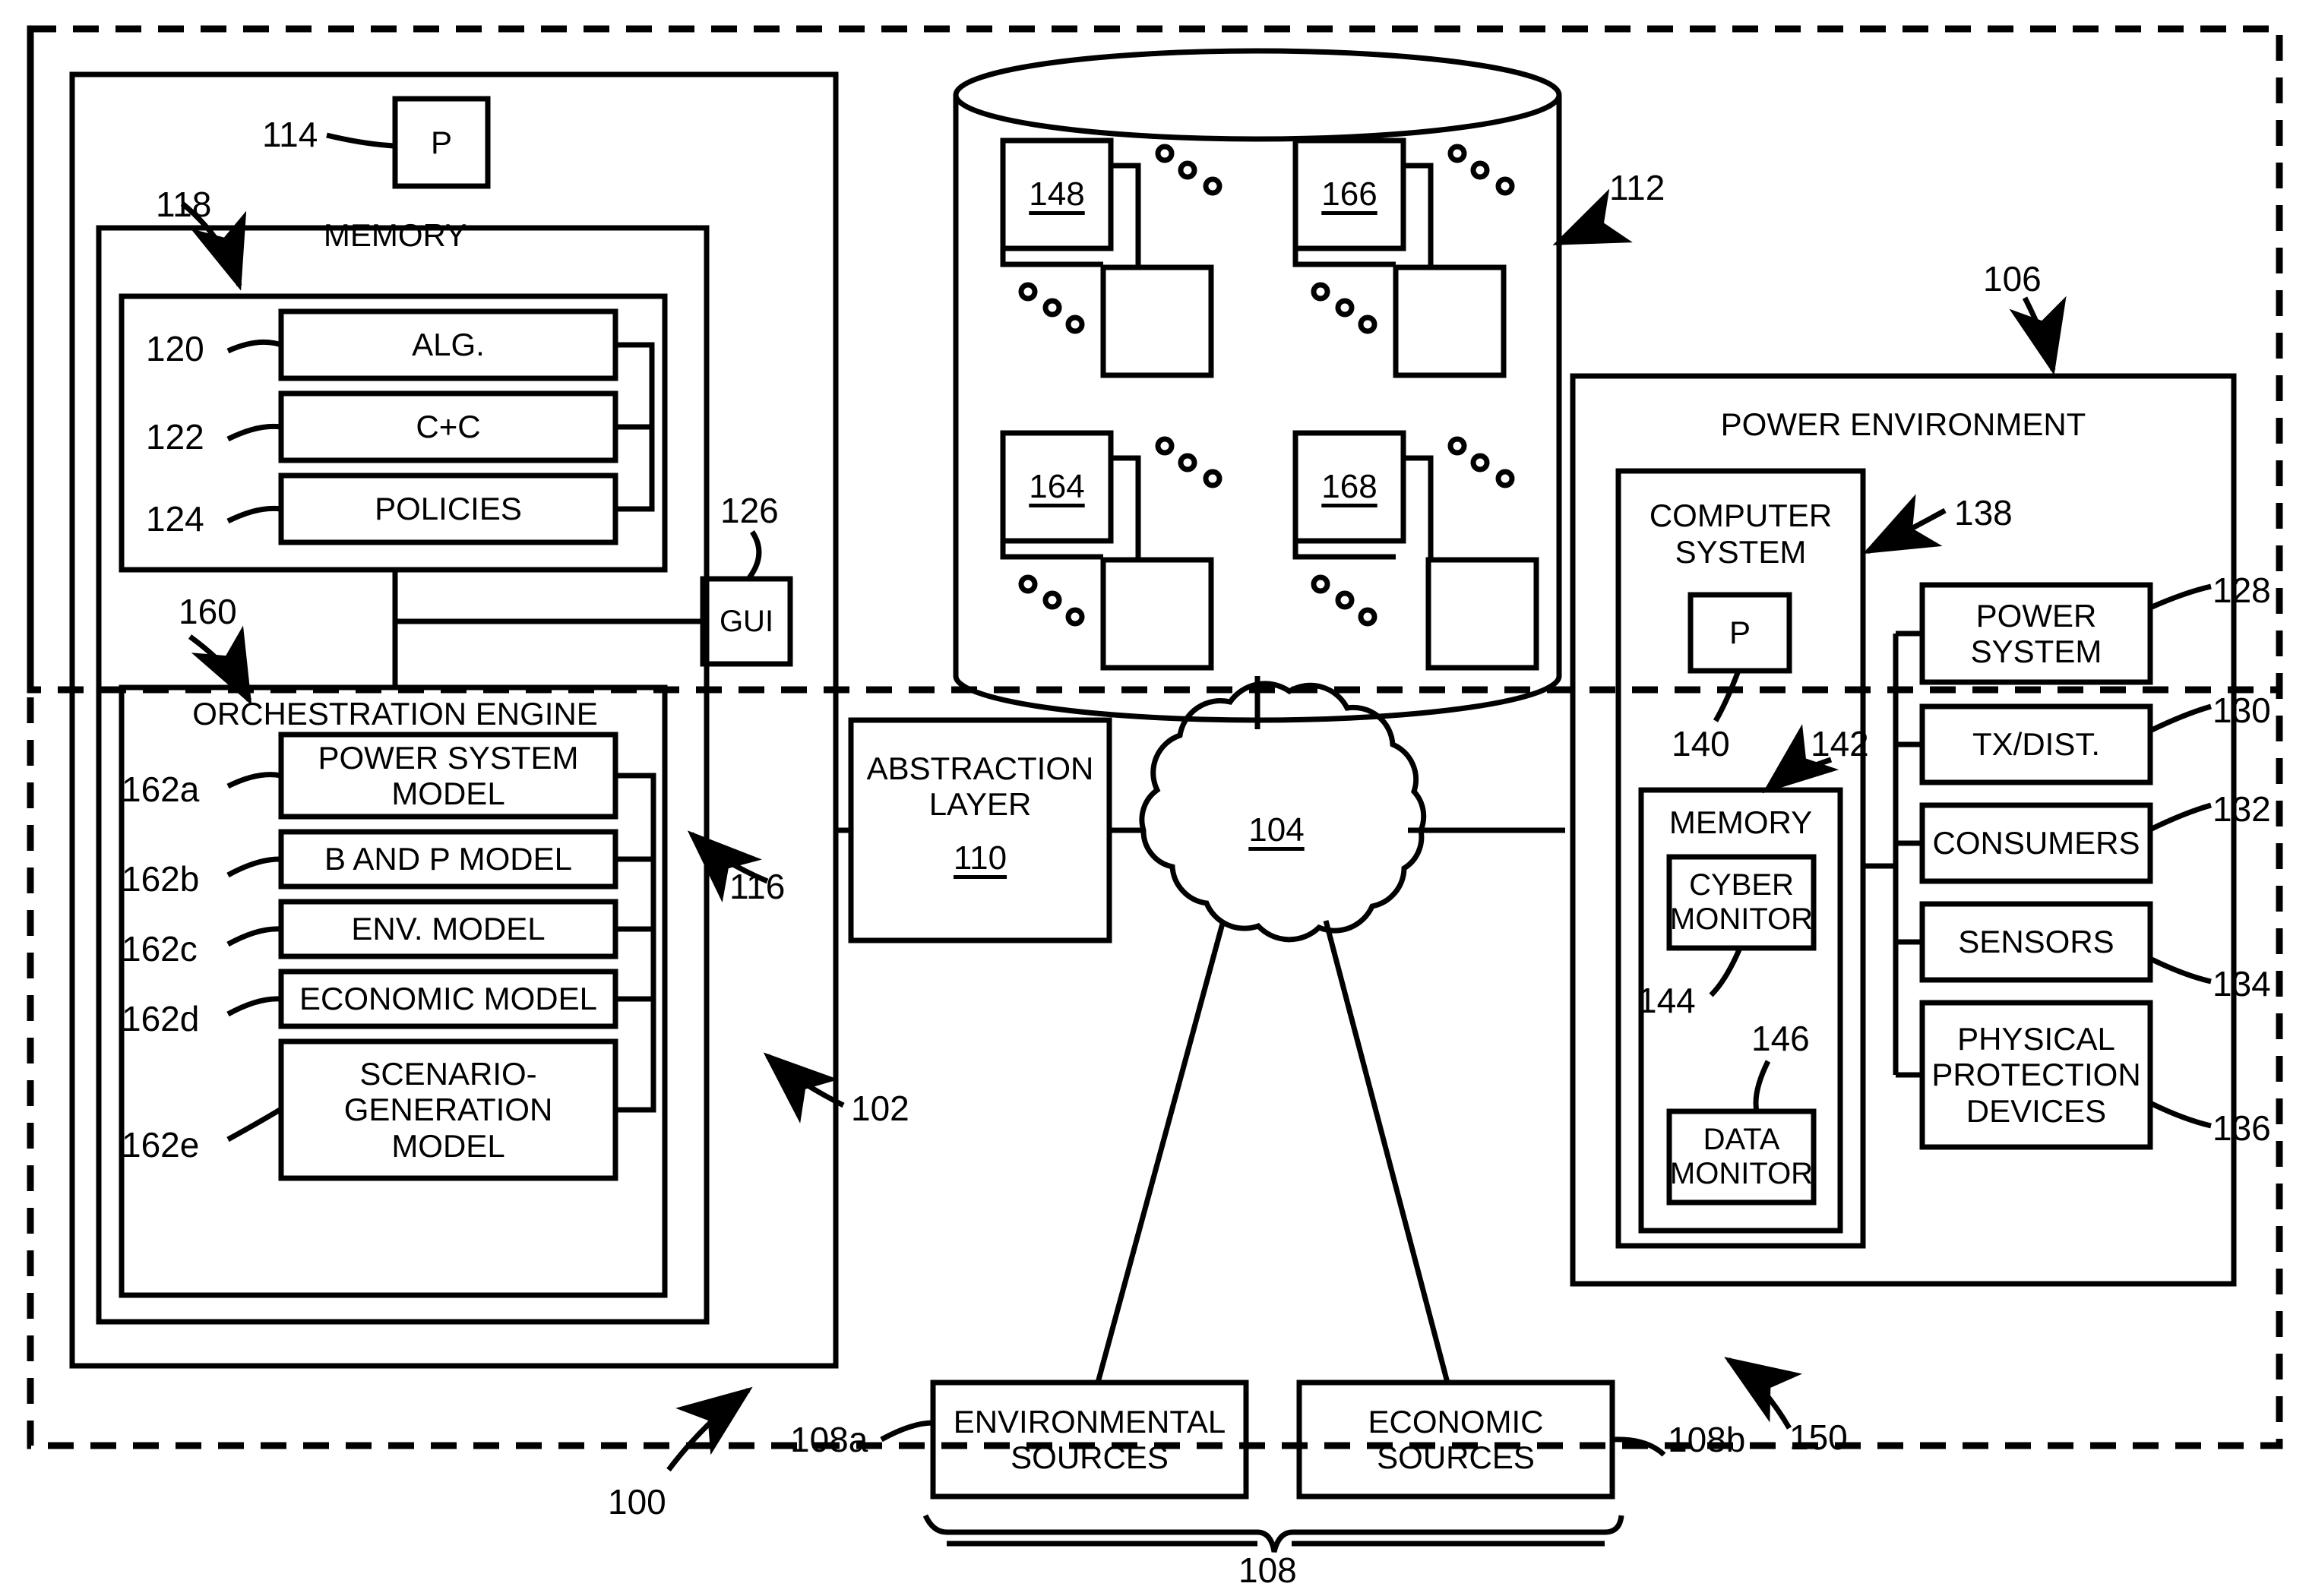 The image size is (2309, 1596). What do you see at coordinates (637, 1502) in the screenshot?
I see `ref-100: 100` at bounding box center [637, 1502].